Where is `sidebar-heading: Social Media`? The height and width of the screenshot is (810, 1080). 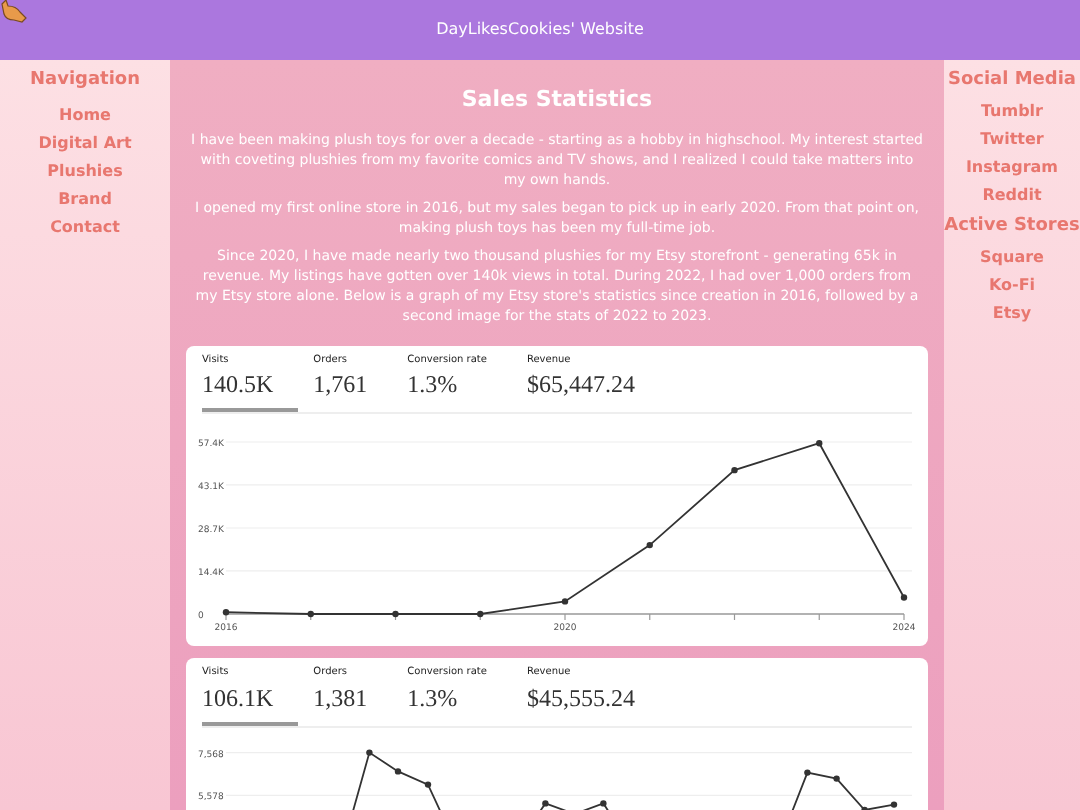
sidebar-heading: Social Media is located at coordinates (1012, 81).